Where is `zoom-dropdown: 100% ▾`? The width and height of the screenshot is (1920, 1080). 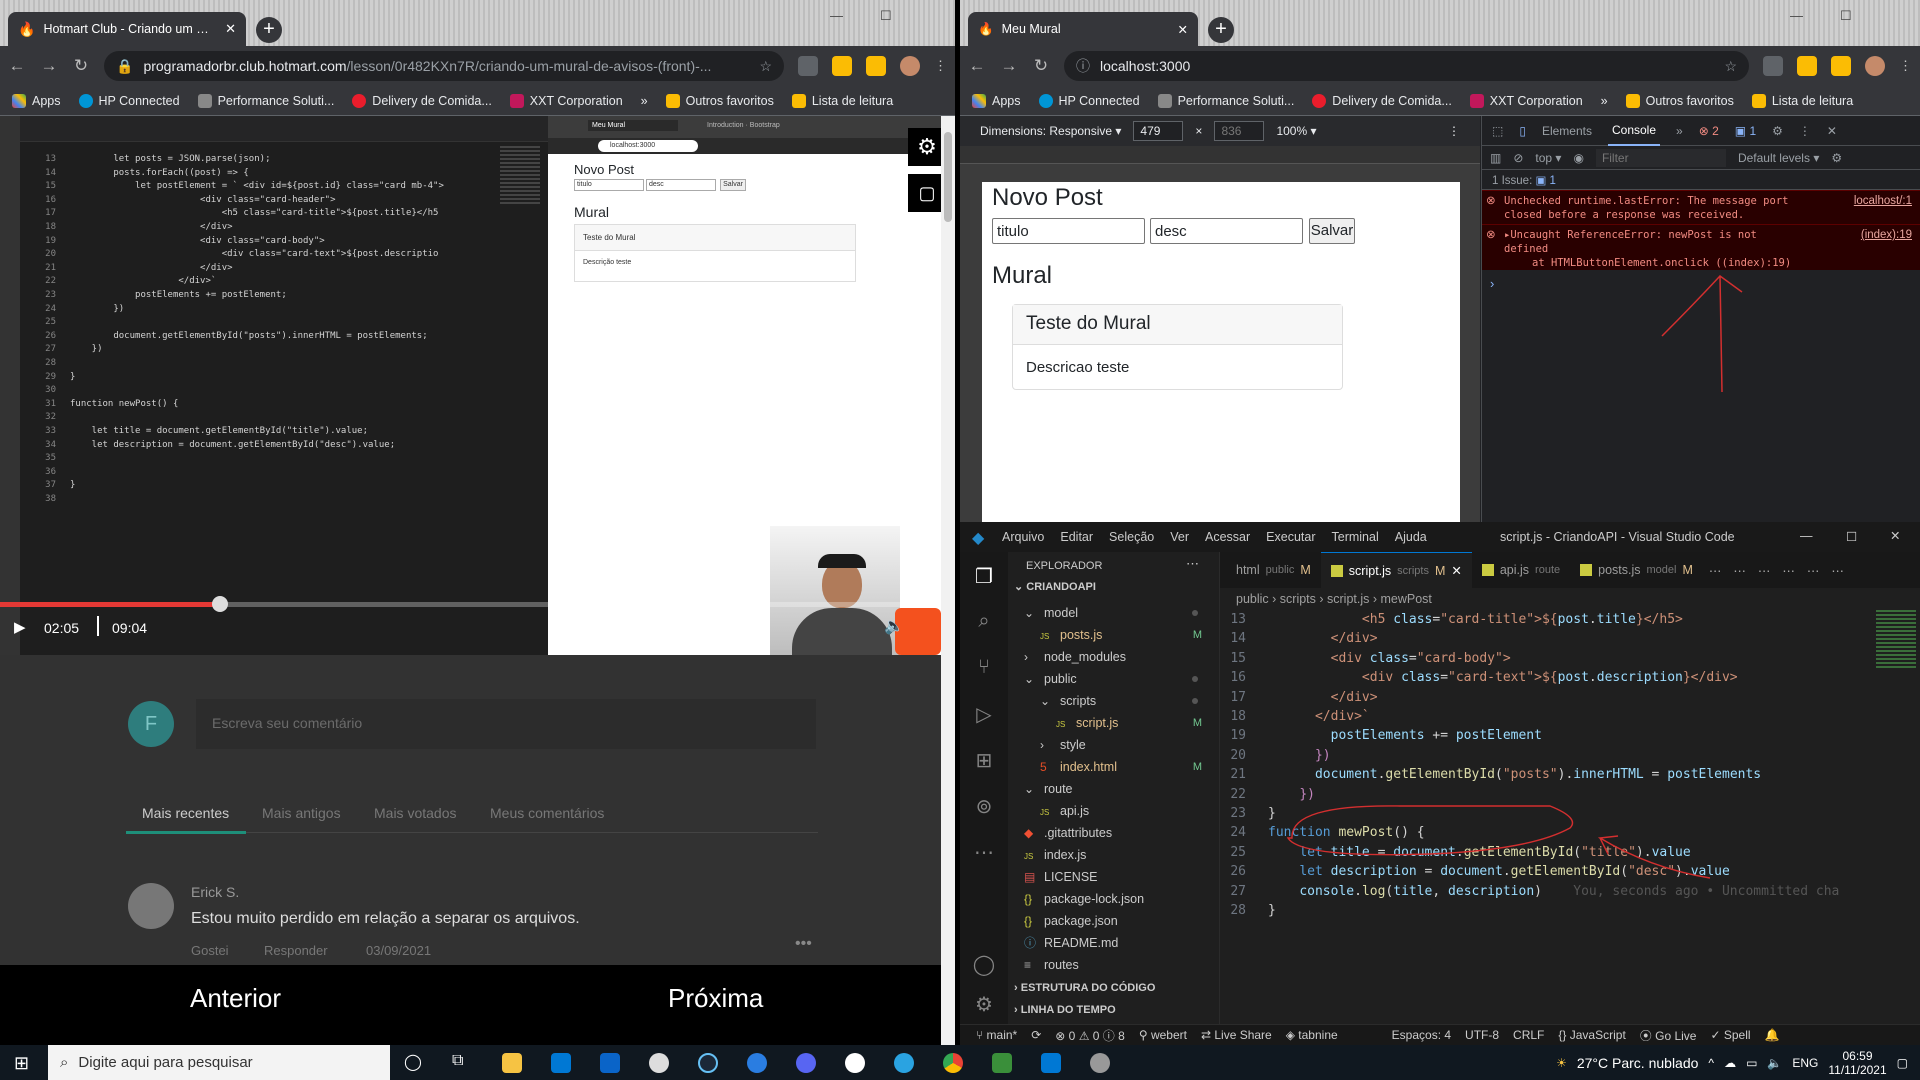
zoom-dropdown: 100% ▾ is located at coordinates (1296, 131).